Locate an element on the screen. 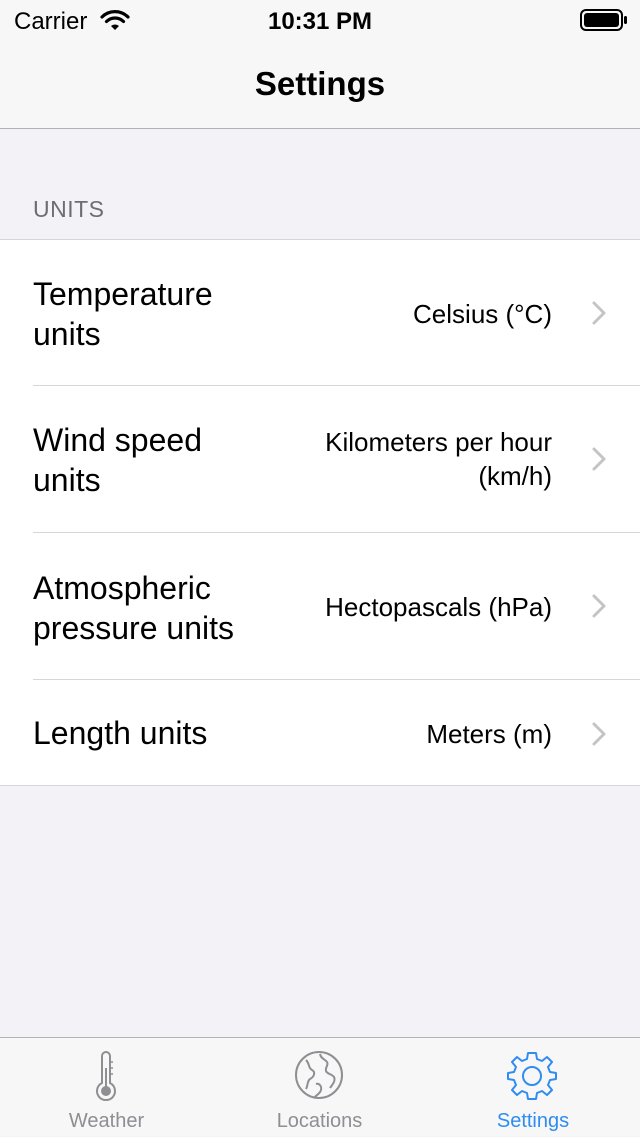 This screenshot has width=640, height=1137. gear-icon is located at coordinates (532, 1076).